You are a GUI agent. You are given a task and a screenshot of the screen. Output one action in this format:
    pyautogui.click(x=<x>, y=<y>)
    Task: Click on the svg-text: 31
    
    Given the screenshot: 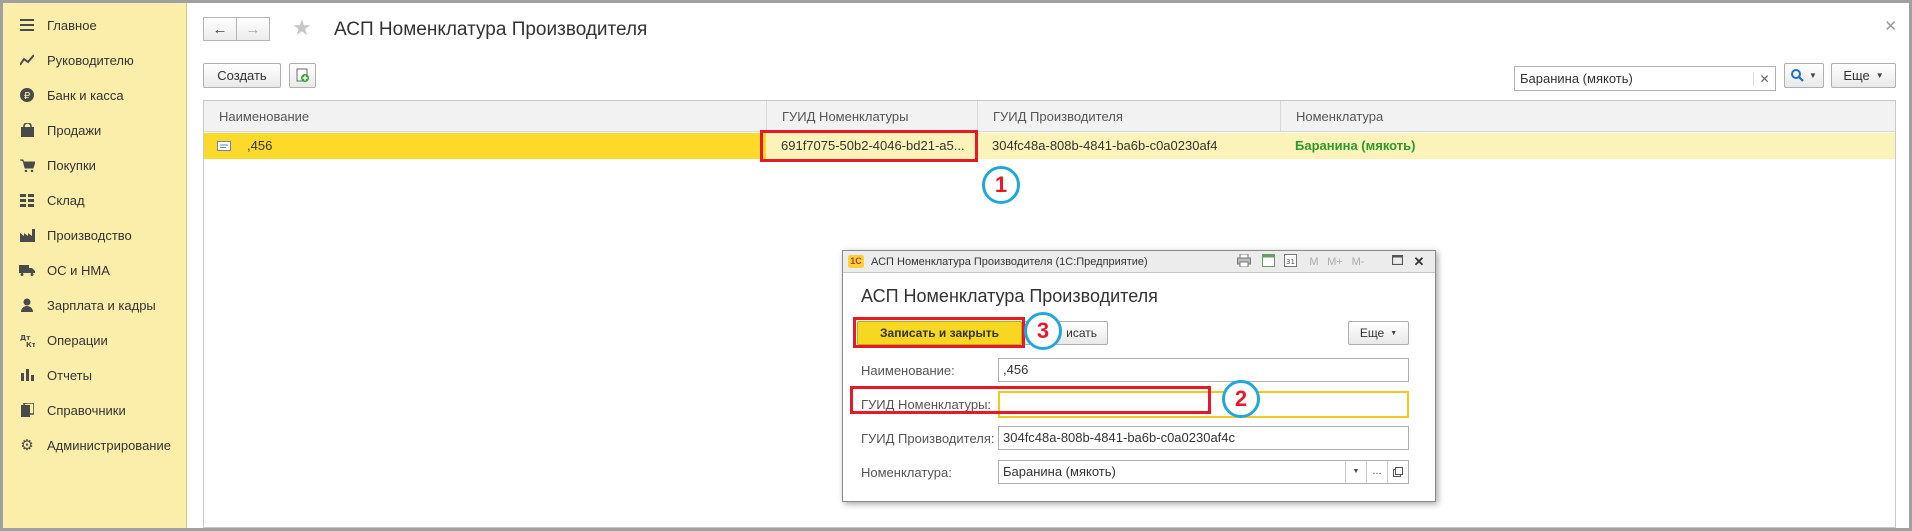 What is the action you would take?
    pyautogui.click(x=1290, y=262)
    